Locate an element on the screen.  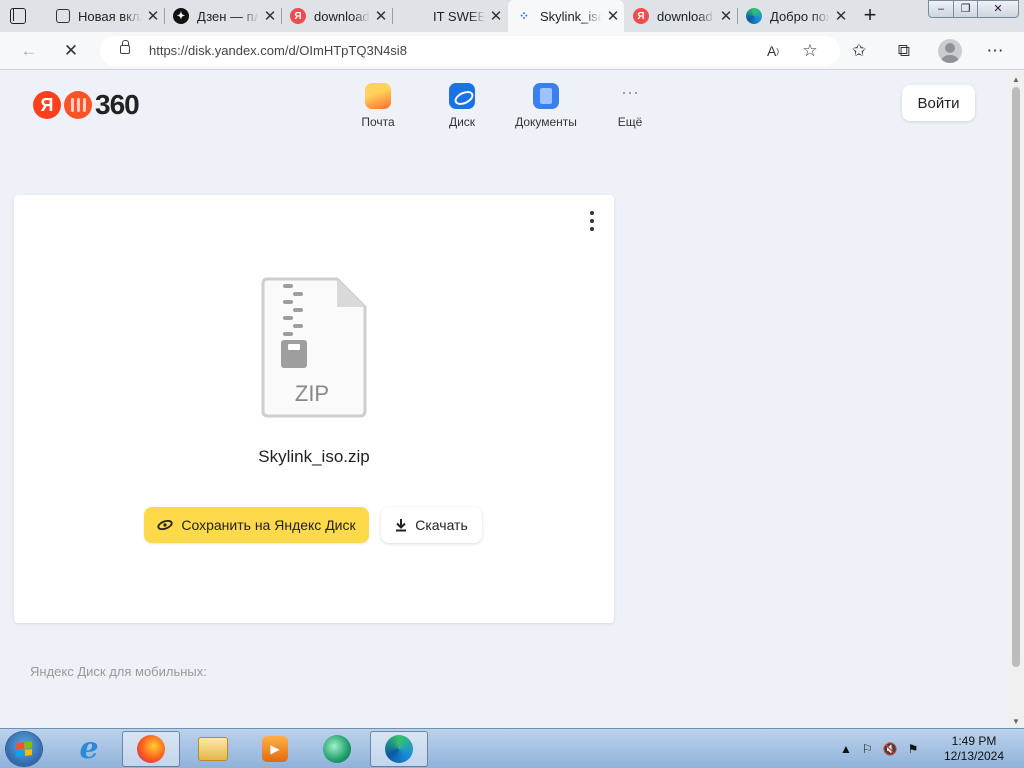
tab-download-1: Я download ✕ is located at coordinates (337, 16).